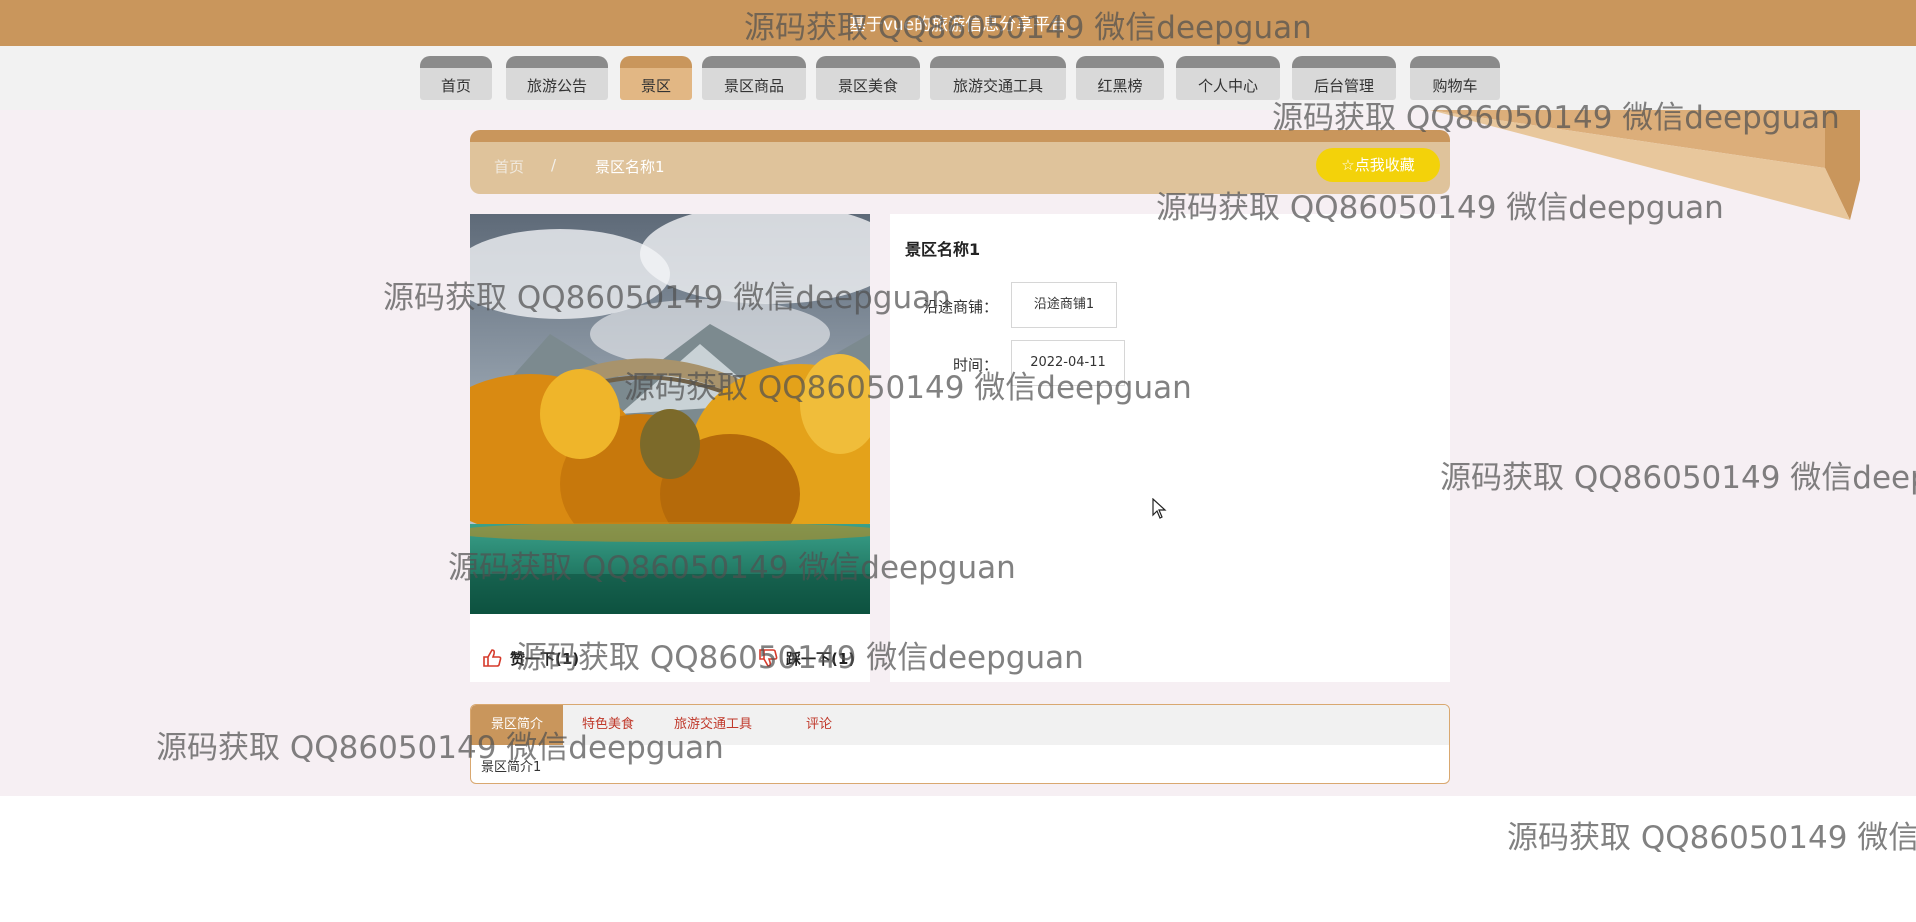  Describe the element at coordinates (1378, 165) in the screenshot. I see `favorite-button: ☆点我收藏` at that location.